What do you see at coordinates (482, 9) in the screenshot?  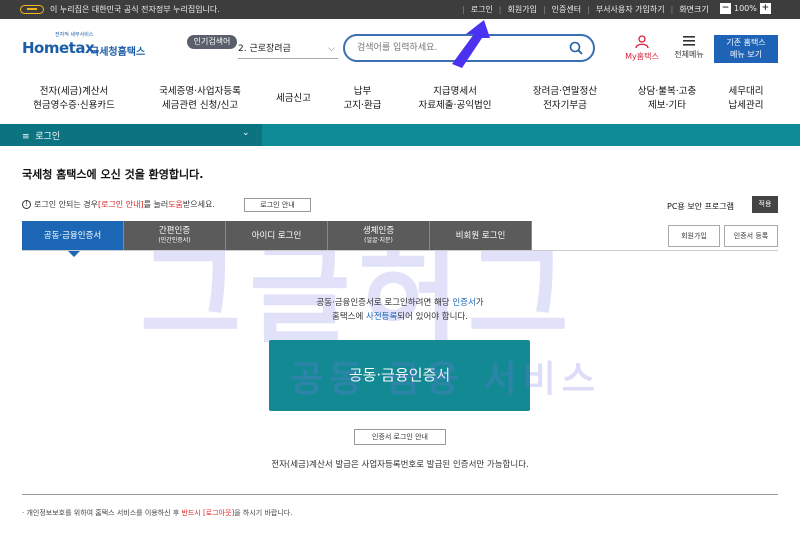 I see `login-link: 로그인` at bounding box center [482, 9].